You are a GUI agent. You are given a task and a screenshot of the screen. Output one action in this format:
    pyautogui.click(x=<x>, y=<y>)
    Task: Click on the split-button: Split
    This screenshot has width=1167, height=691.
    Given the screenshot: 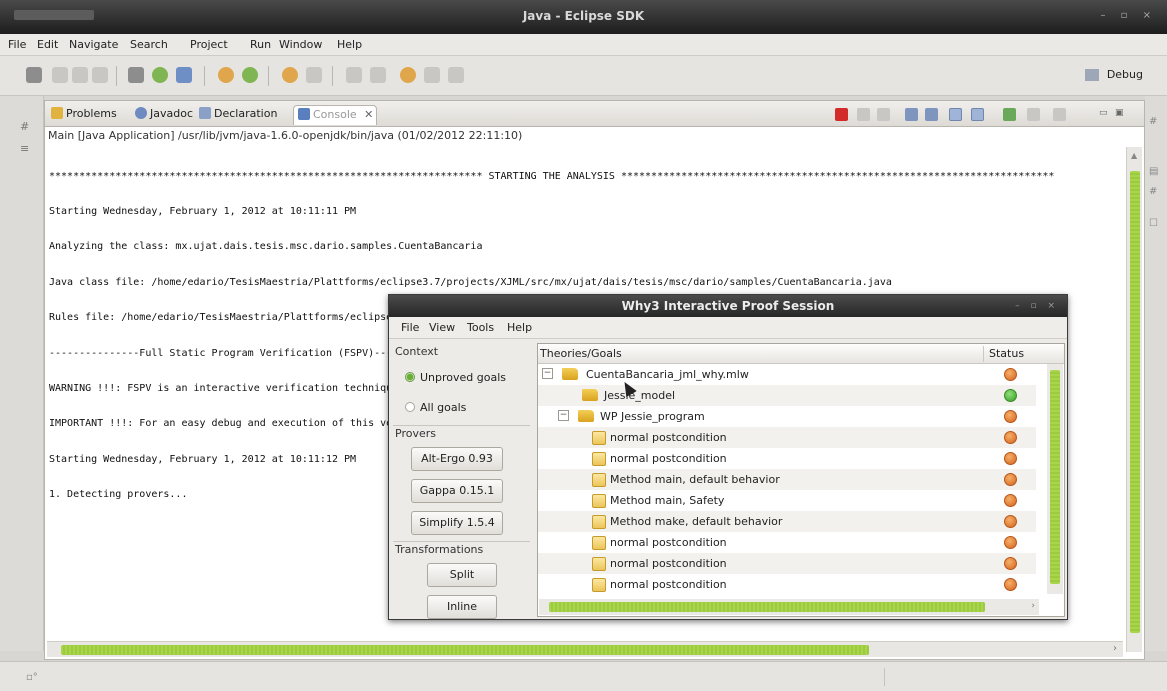 What is the action you would take?
    pyautogui.click(x=462, y=575)
    